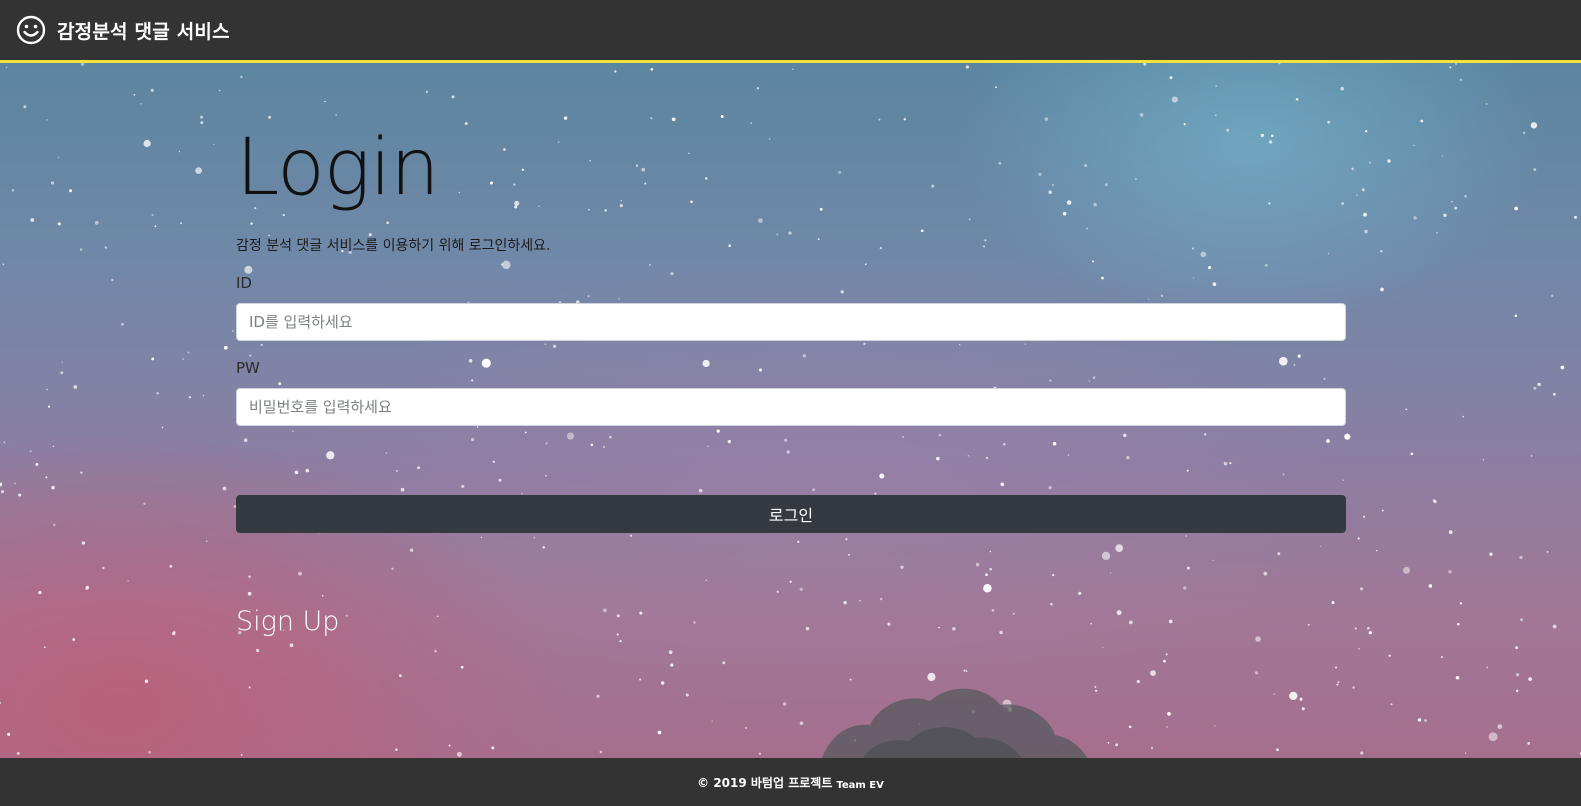 The width and height of the screenshot is (1581, 806). Describe the element at coordinates (31, 30) in the screenshot. I see `smiley-face-icon` at that location.